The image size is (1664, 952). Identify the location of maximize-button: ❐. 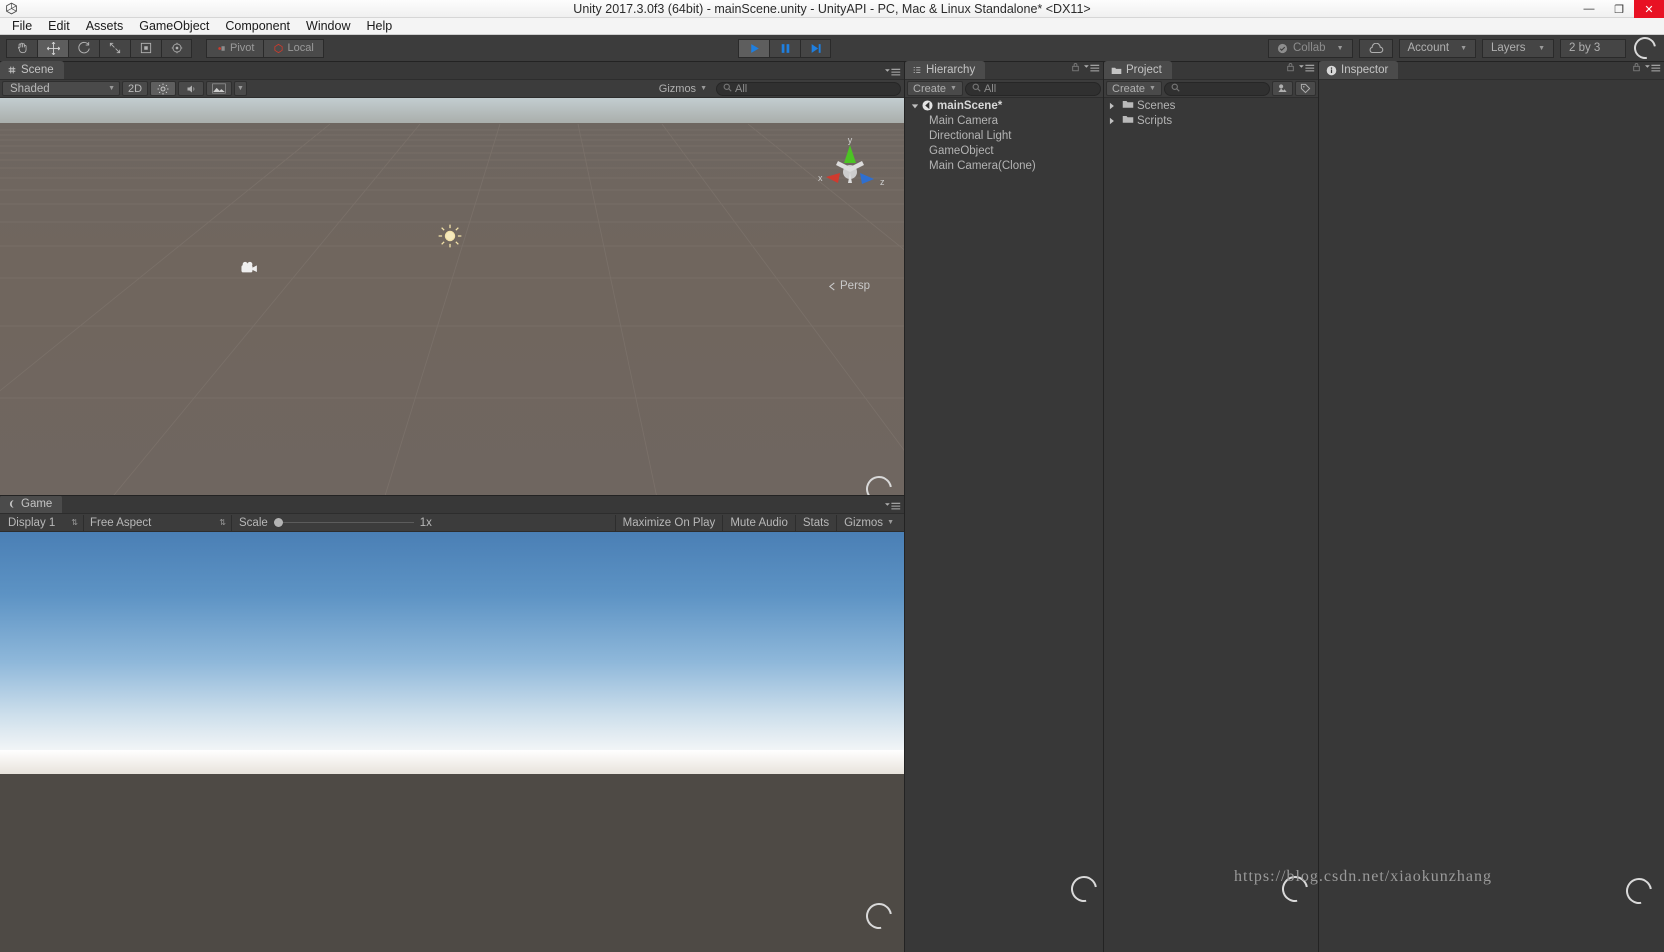
(1619, 9).